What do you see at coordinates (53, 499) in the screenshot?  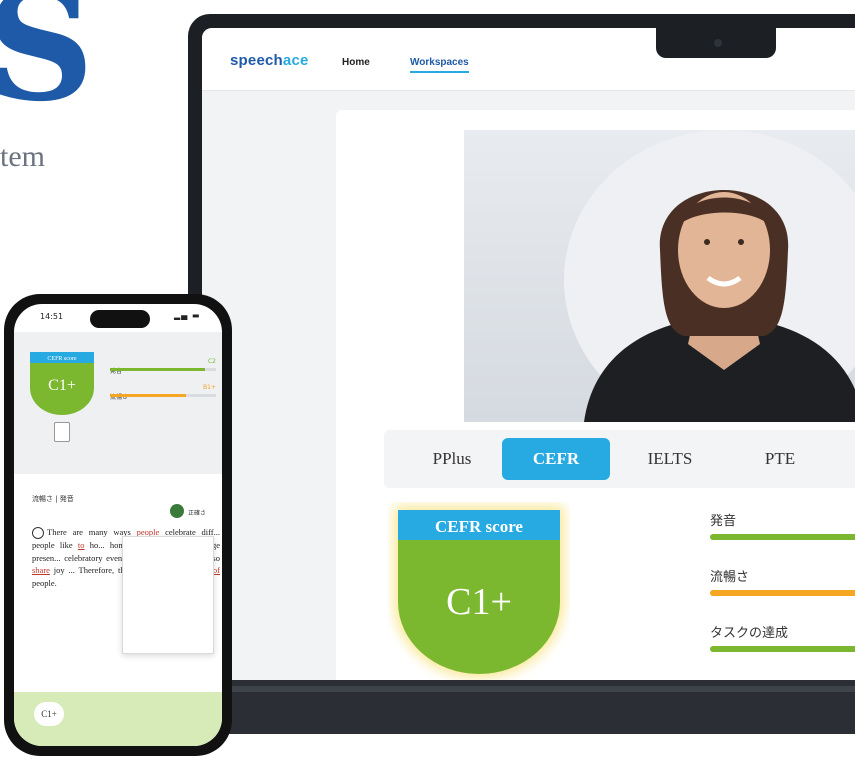 I see `phone-section-title: 流暢さ | 発音` at bounding box center [53, 499].